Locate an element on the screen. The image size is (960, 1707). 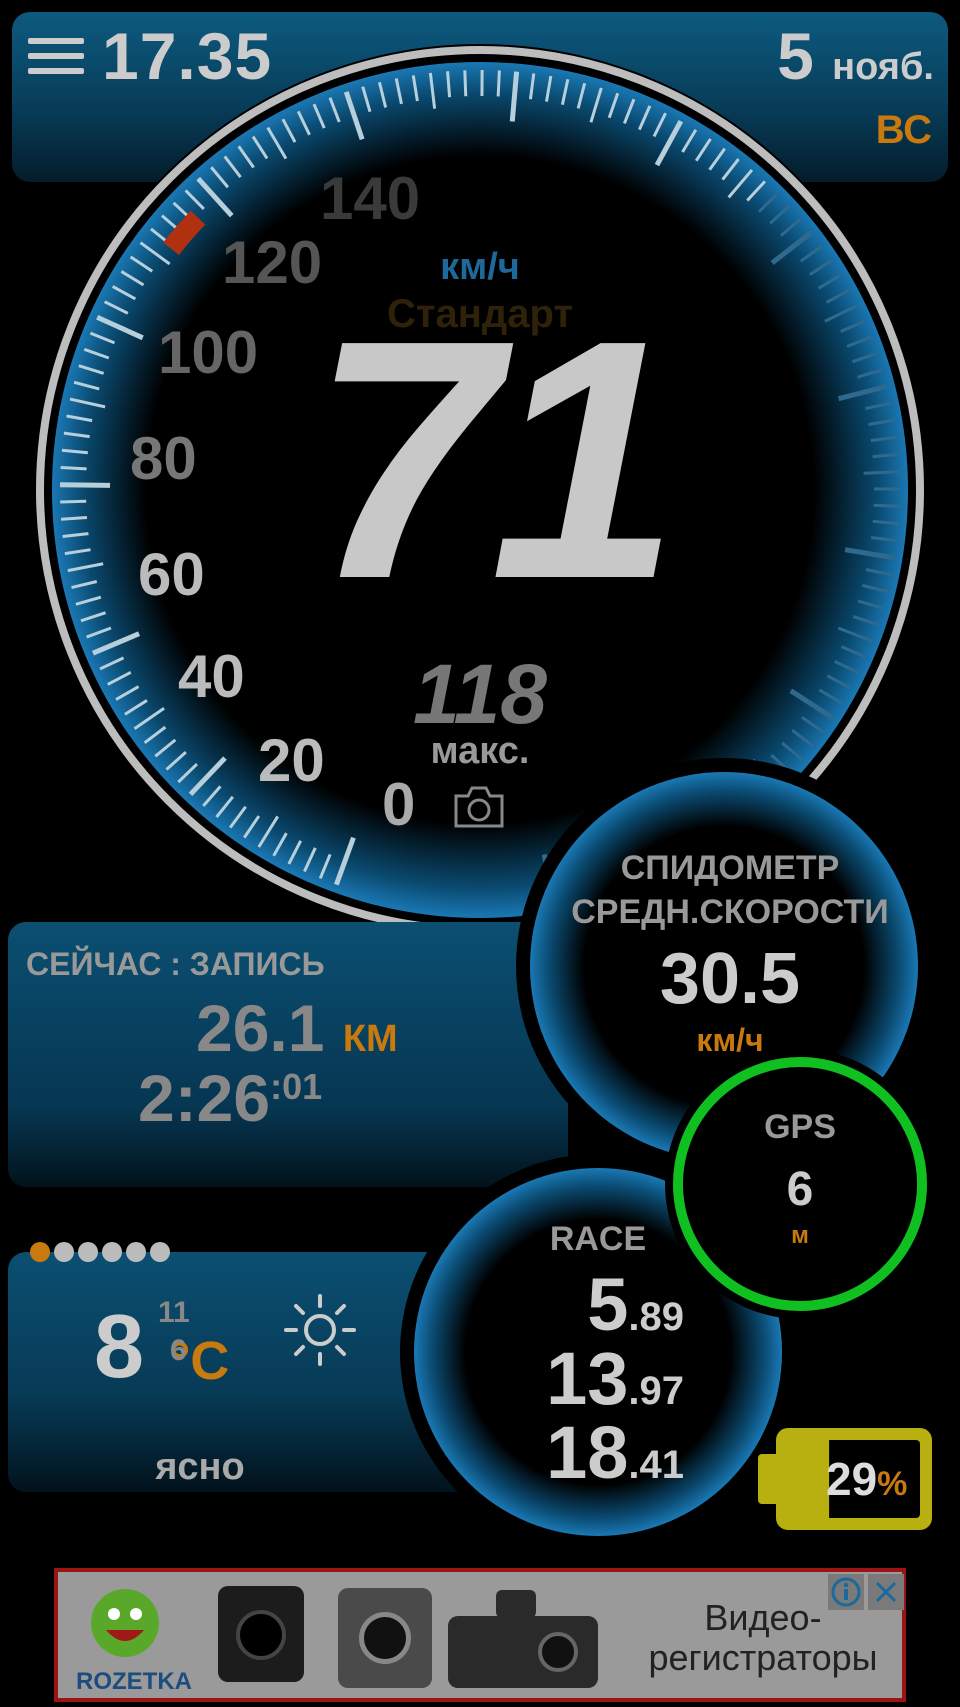
battery-level: 29% is located at coordinates (866, 1479).